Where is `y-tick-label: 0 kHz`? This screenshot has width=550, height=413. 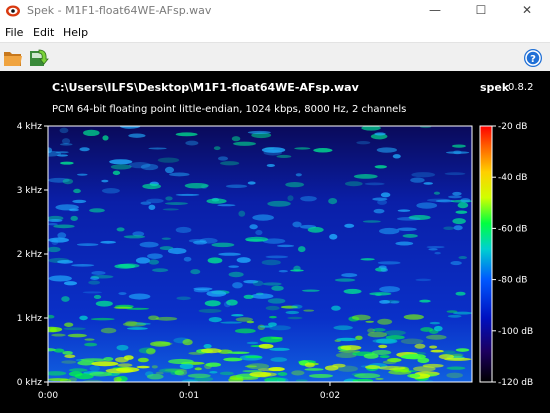 y-tick-label: 0 kHz is located at coordinates (30, 383).